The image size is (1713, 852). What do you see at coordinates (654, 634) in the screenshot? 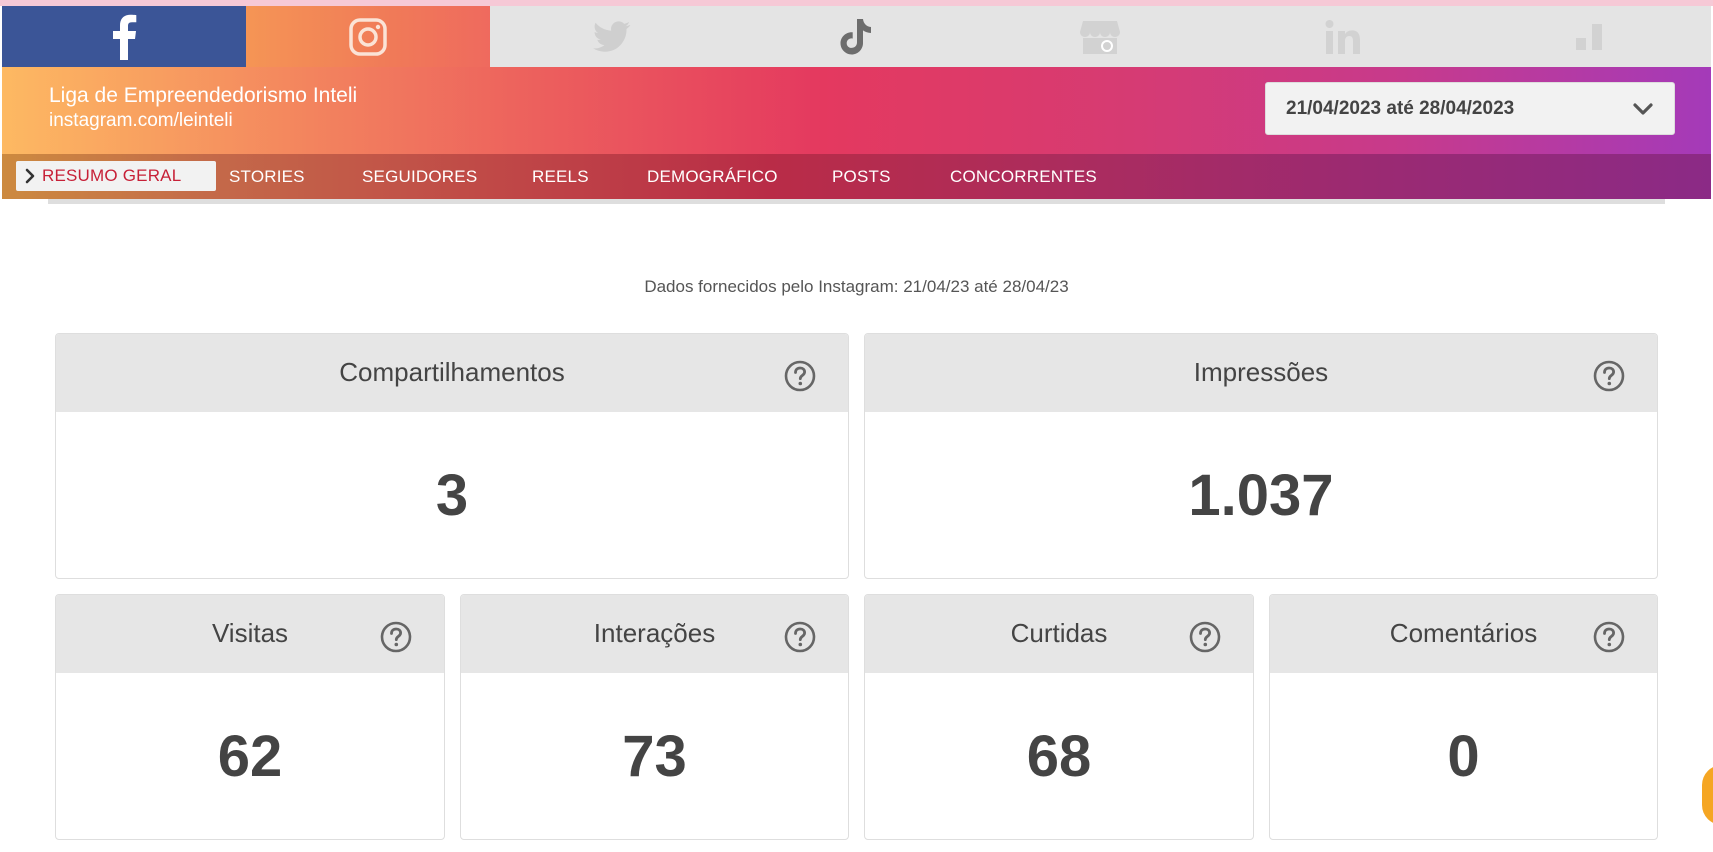
I see `card-header: Interações` at bounding box center [654, 634].